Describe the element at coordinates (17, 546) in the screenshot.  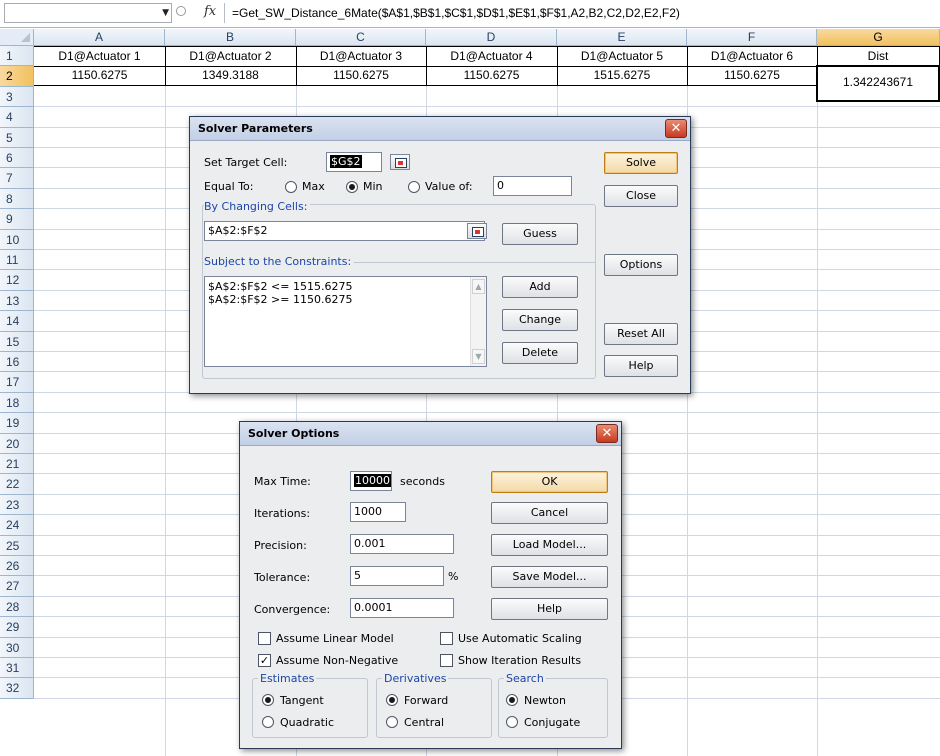
I see `row-header-25: 25` at that location.